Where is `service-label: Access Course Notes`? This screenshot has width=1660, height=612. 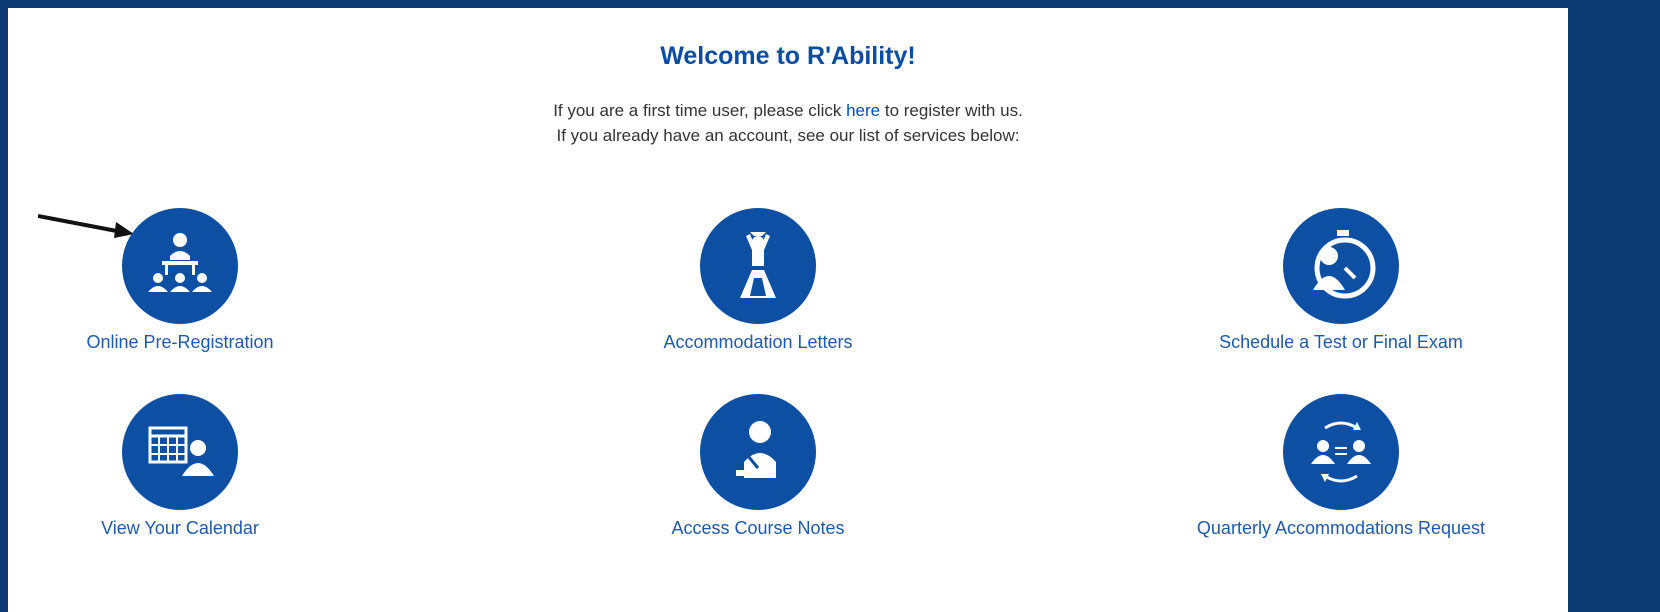 service-label: Access Course Notes is located at coordinates (758, 528).